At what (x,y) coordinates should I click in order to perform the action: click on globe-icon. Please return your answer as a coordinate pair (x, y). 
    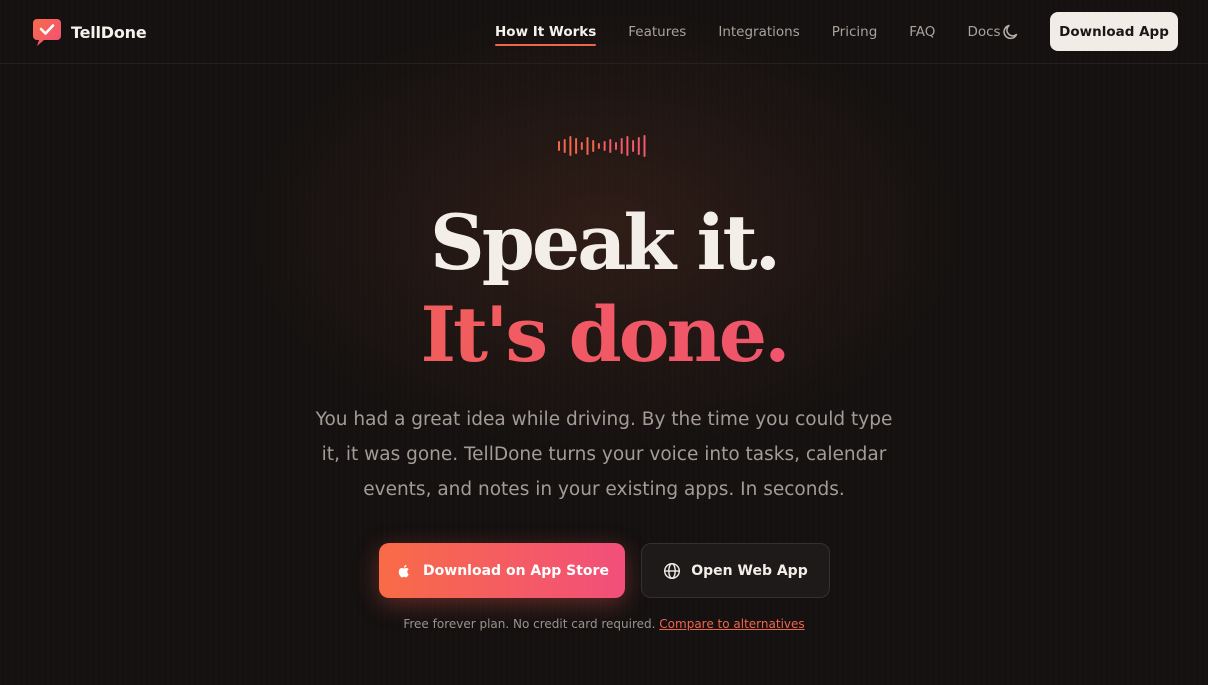
    Looking at the image, I should click on (672, 570).